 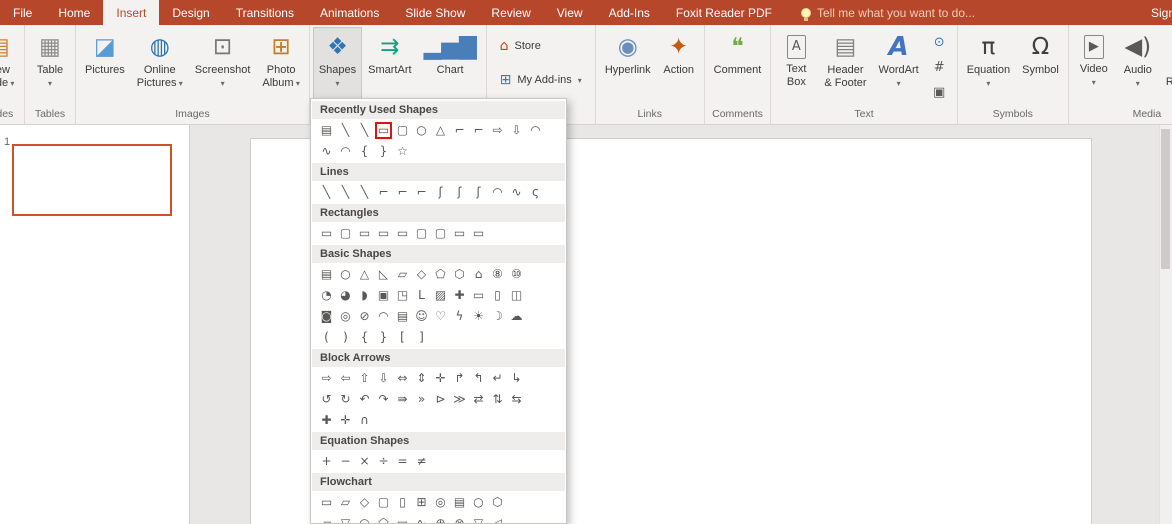 What do you see at coordinates (345, 461) in the screenshot?
I see `shape-item: −` at bounding box center [345, 461].